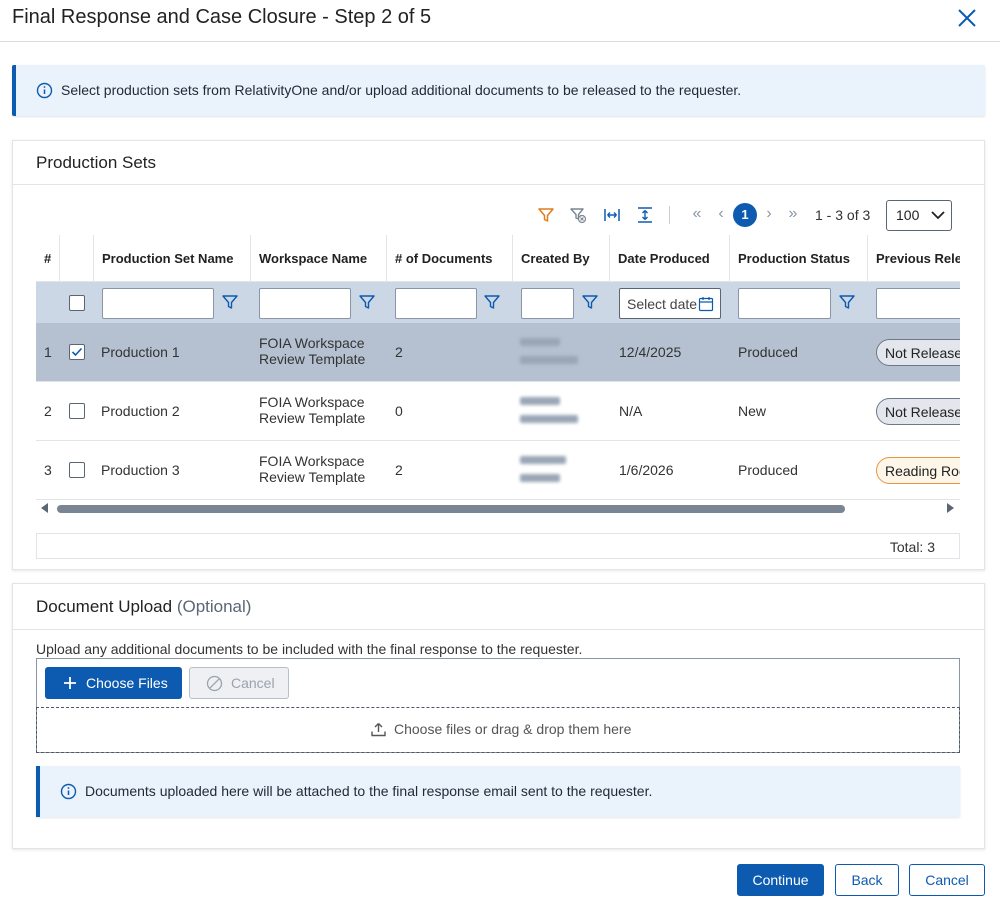 The image size is (1000, 909). I want to click on column-header-created-by: Created By, so click(561, 258).